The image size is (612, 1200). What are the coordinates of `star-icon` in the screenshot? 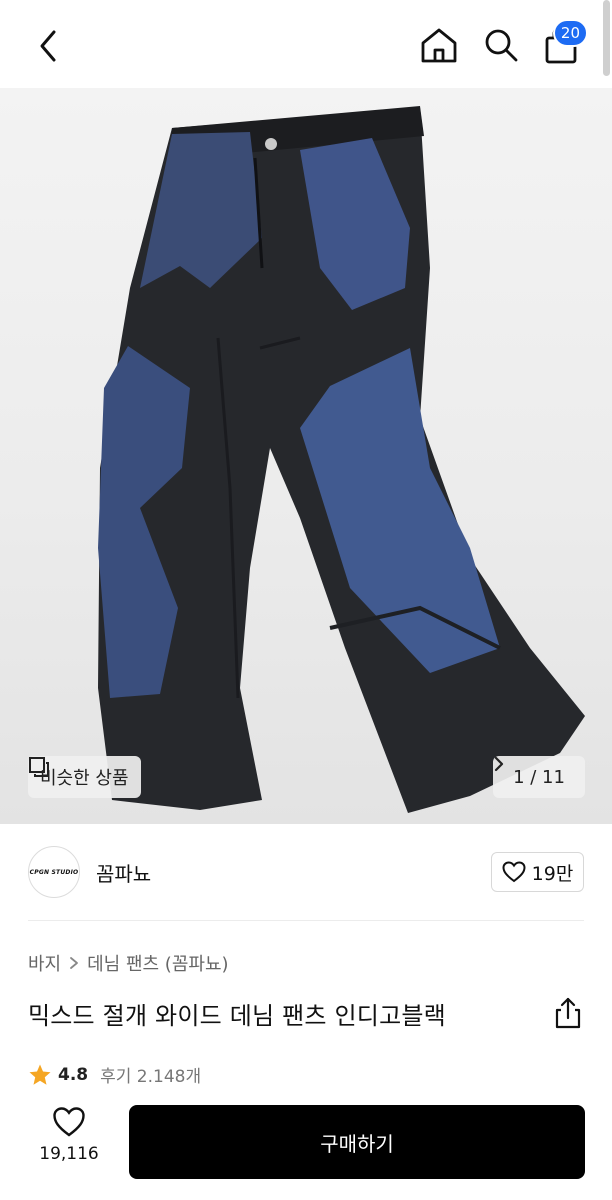 It's located at (40, 1074).